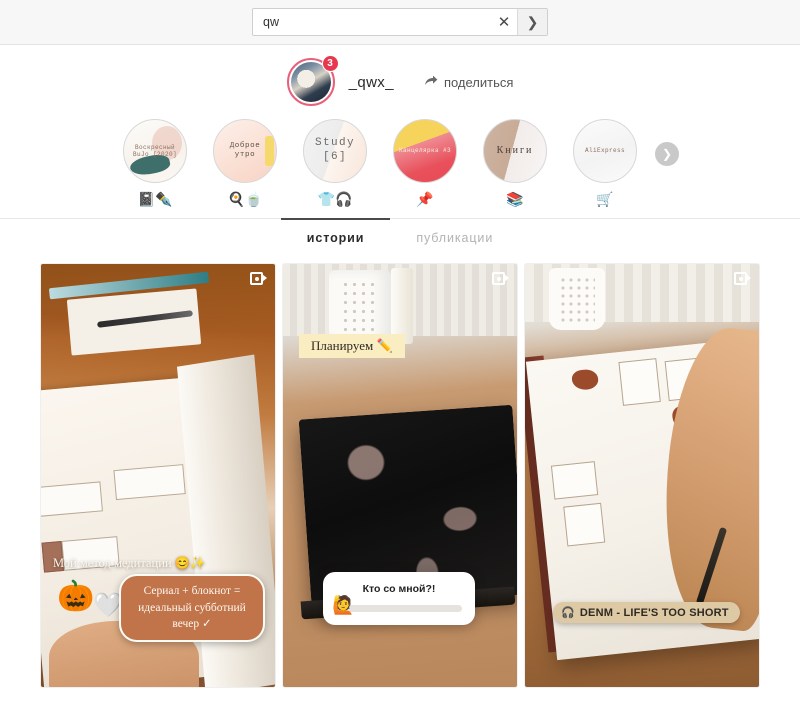 This screenshot has width=800, height=721. I want to click on story-slider-sticker: Кто со мной?! 🙋, so click(399, 598).